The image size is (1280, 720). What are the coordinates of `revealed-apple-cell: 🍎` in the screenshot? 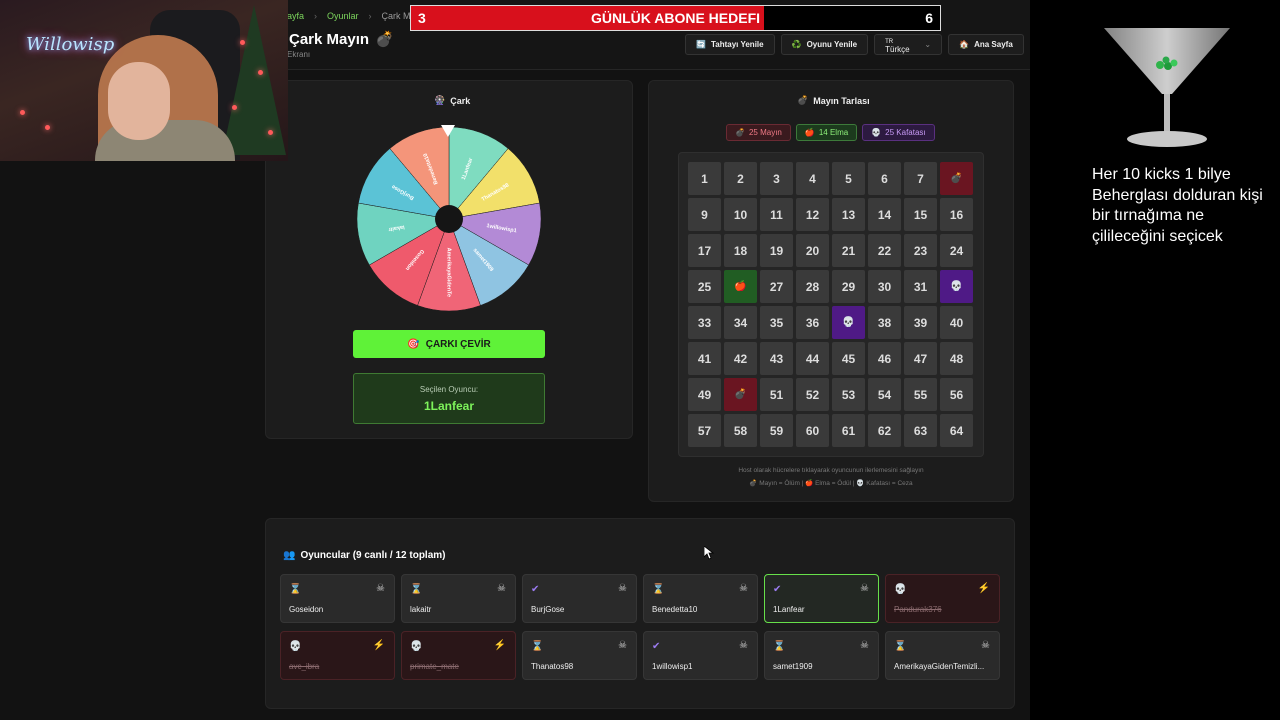 It's located at (740, 286).